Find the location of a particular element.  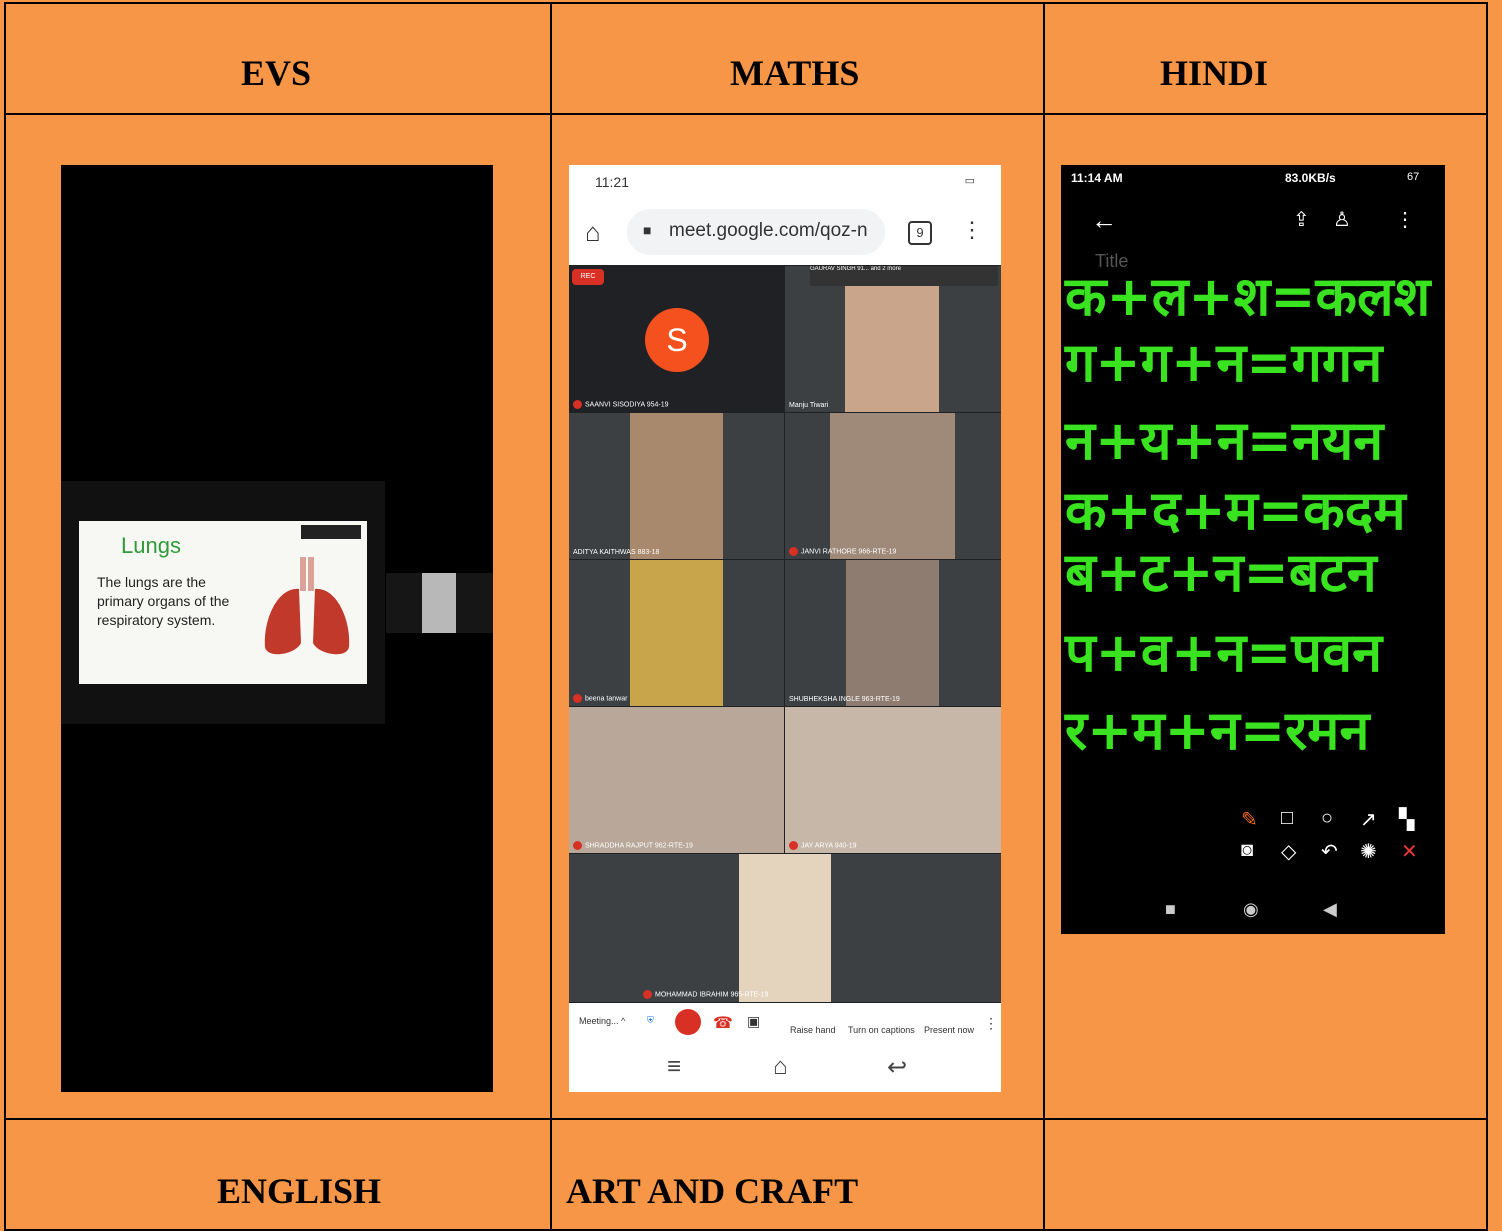

back-arrow-icon: ← is located at coordinates (1104, 220).